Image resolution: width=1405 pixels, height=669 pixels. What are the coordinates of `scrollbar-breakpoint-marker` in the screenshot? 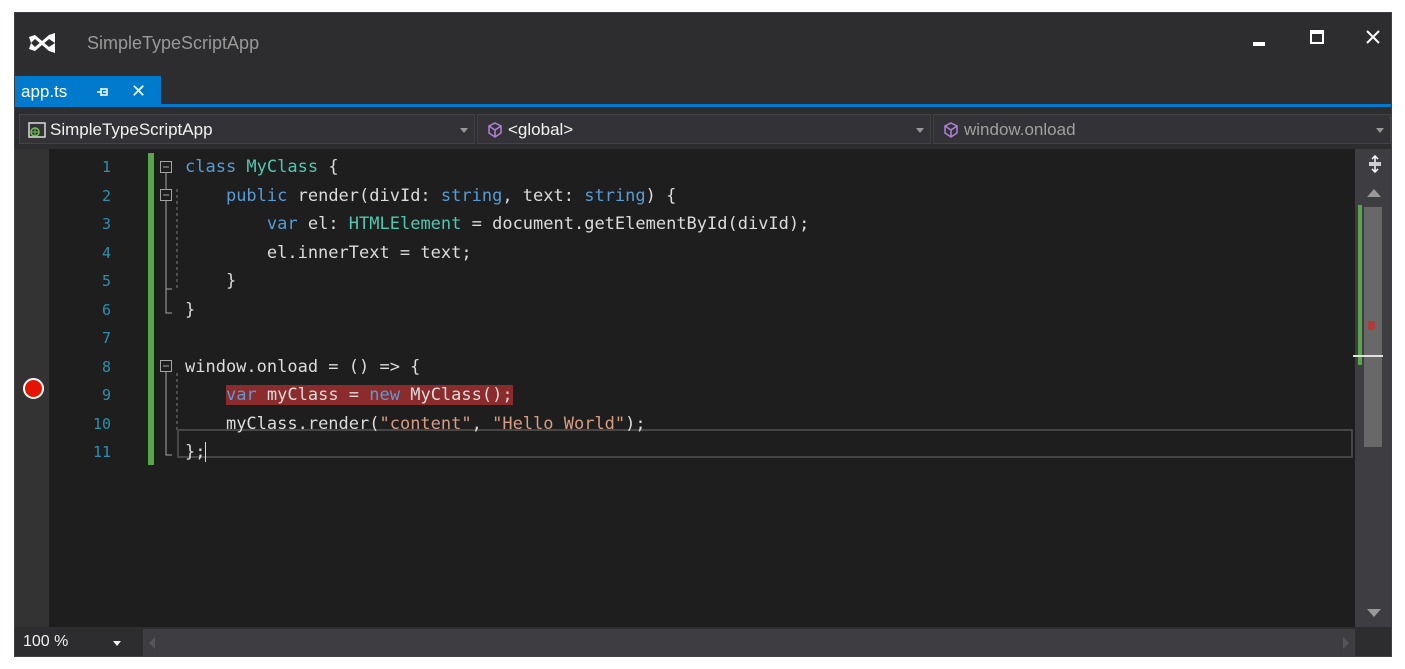 It's located at (1371, 325).